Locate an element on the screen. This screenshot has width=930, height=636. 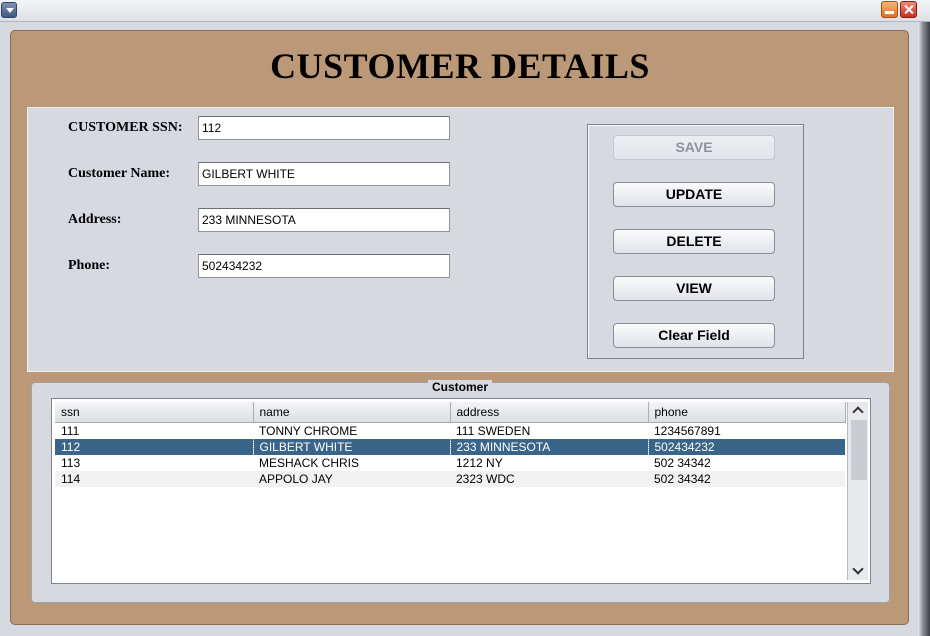
page-title: CUSTOMER DETAILS is located at coordinates (460, 66).